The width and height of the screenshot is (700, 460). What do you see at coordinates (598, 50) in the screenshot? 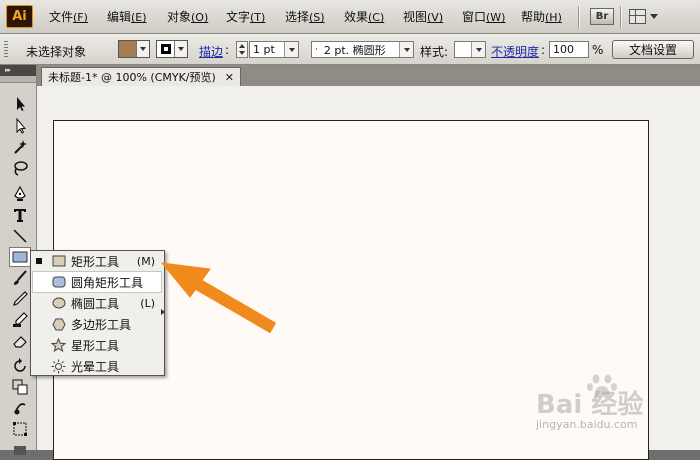
I see `opacity-unit: %` at bounding box center [598, 50].